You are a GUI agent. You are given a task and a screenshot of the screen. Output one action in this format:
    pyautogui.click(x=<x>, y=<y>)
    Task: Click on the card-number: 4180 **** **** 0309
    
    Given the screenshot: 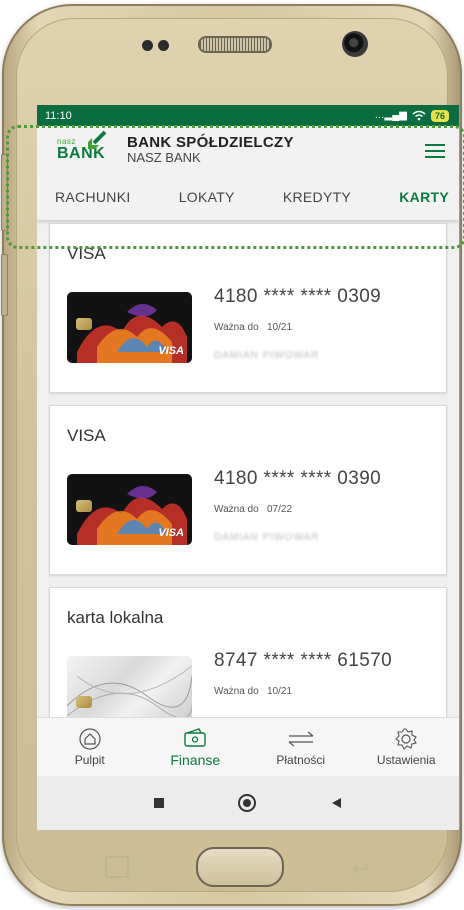 What is the action you would take?
    pyautogui.click(x=298, y=296)
    